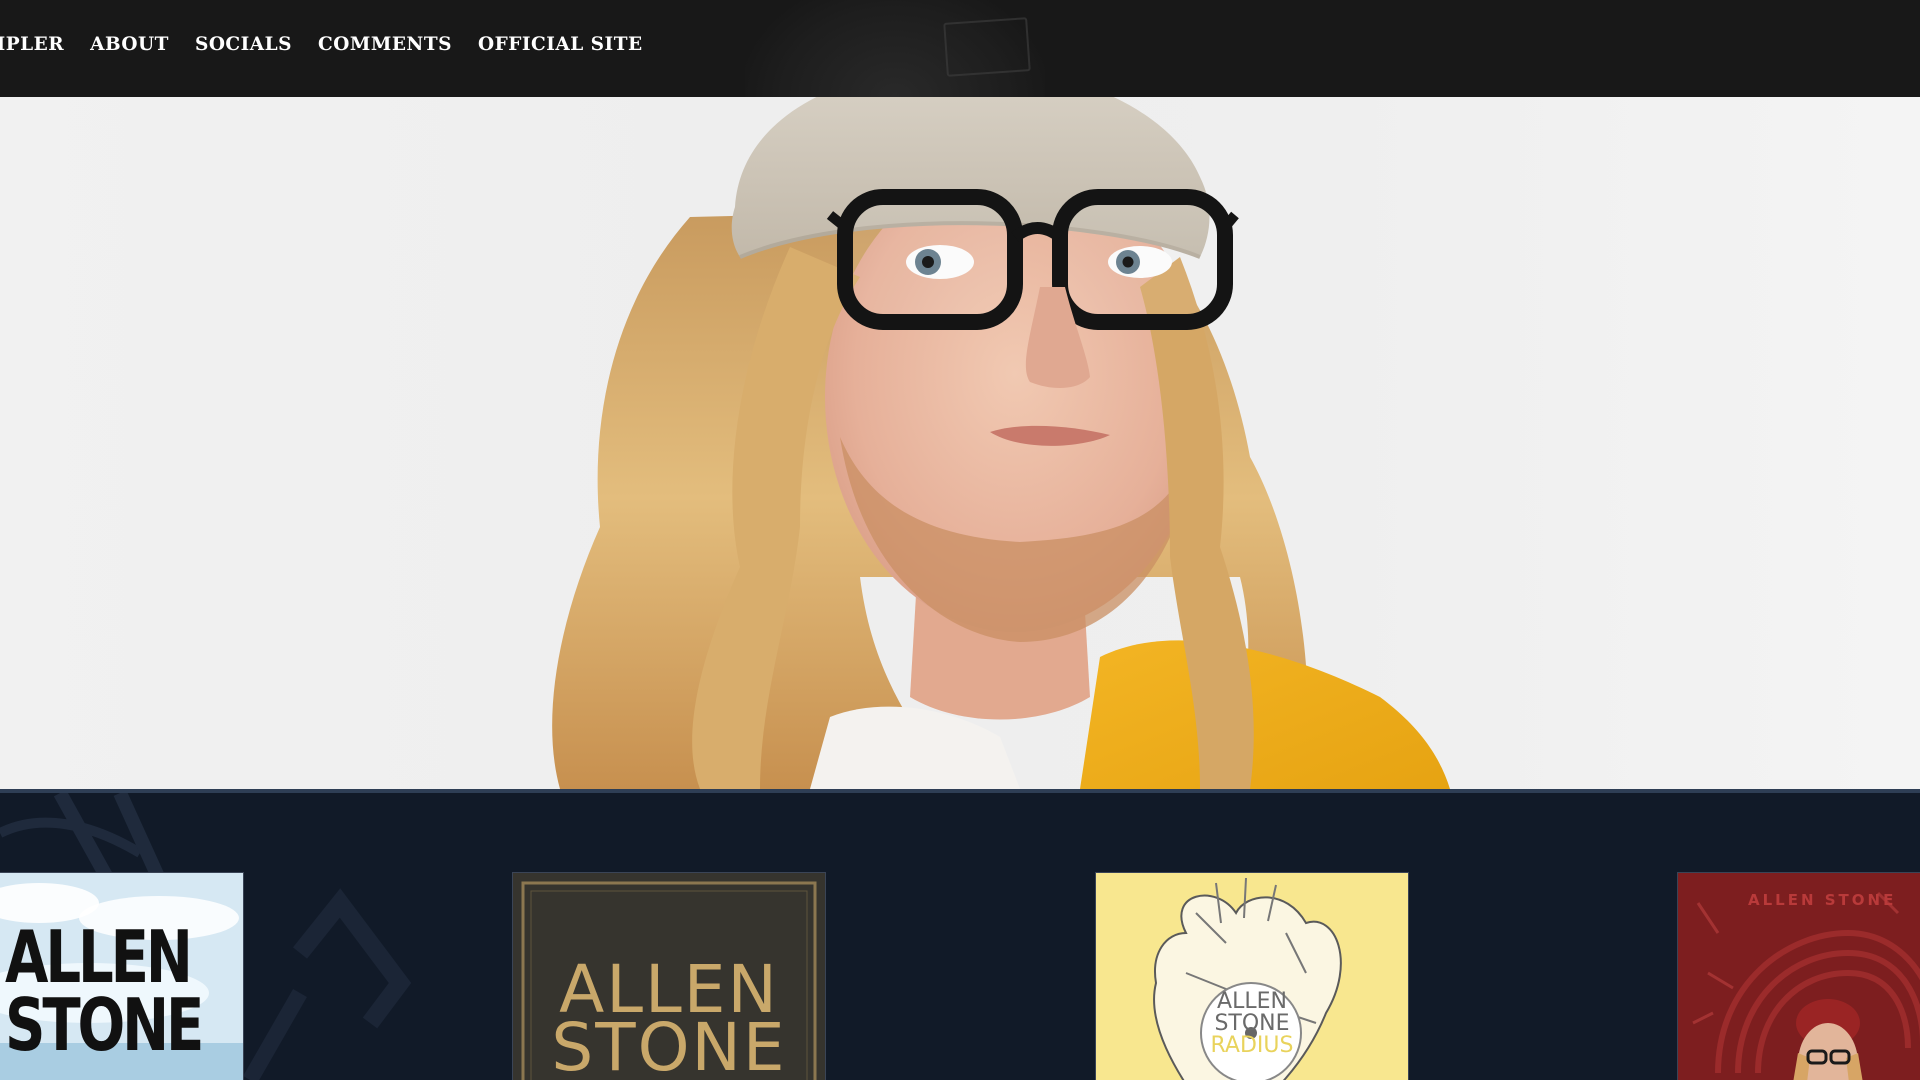 This screenshot has width=1920, height=1080. What do you see at coordinates (104, 991) in the screenshot?
I see `album-1-title: ALLEN STONE` at bounding box center [104, 991].